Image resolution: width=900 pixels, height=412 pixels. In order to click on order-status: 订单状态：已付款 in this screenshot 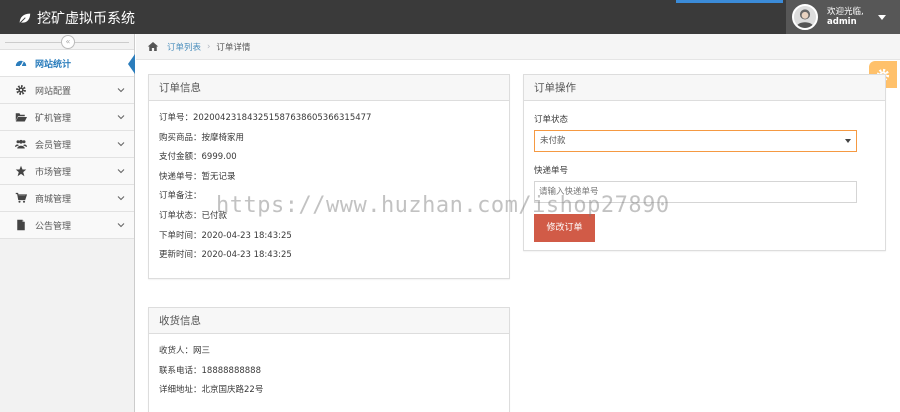, I will do `click(193, 215)`.